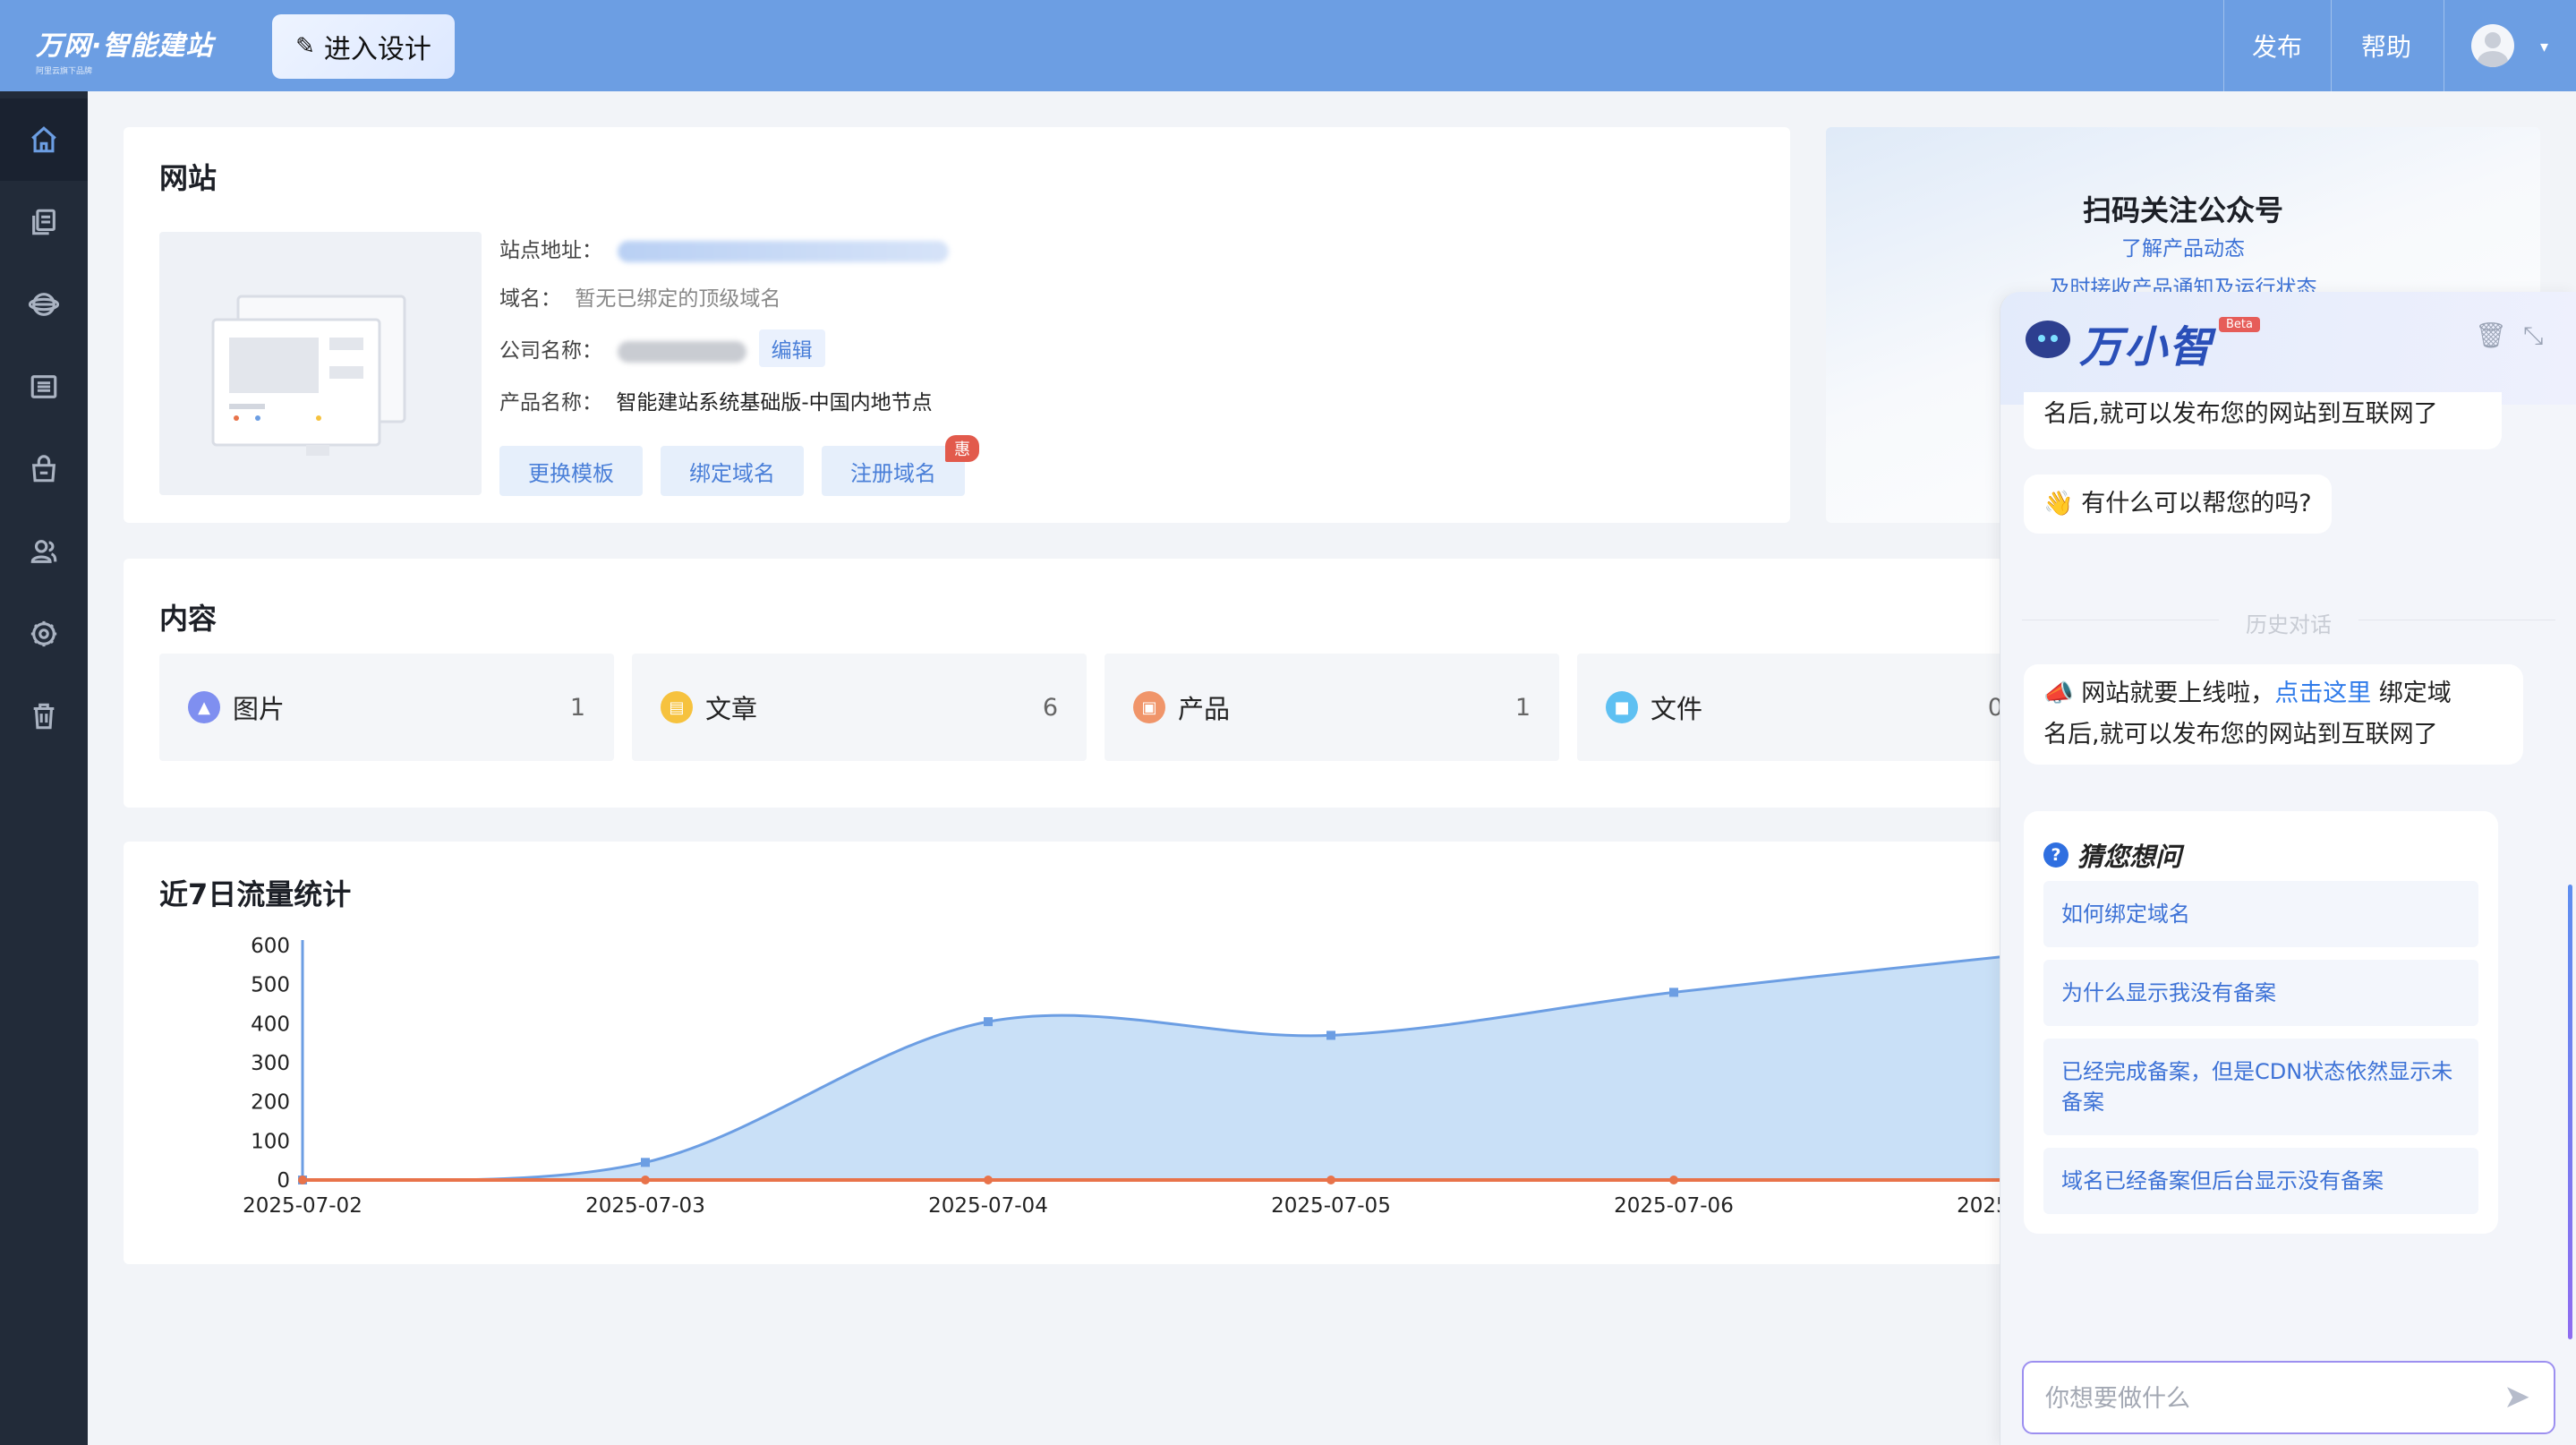 Image resolution: width=2576 pixels, height=1445 pixels. I want to click on company-value, so click(682, 351).